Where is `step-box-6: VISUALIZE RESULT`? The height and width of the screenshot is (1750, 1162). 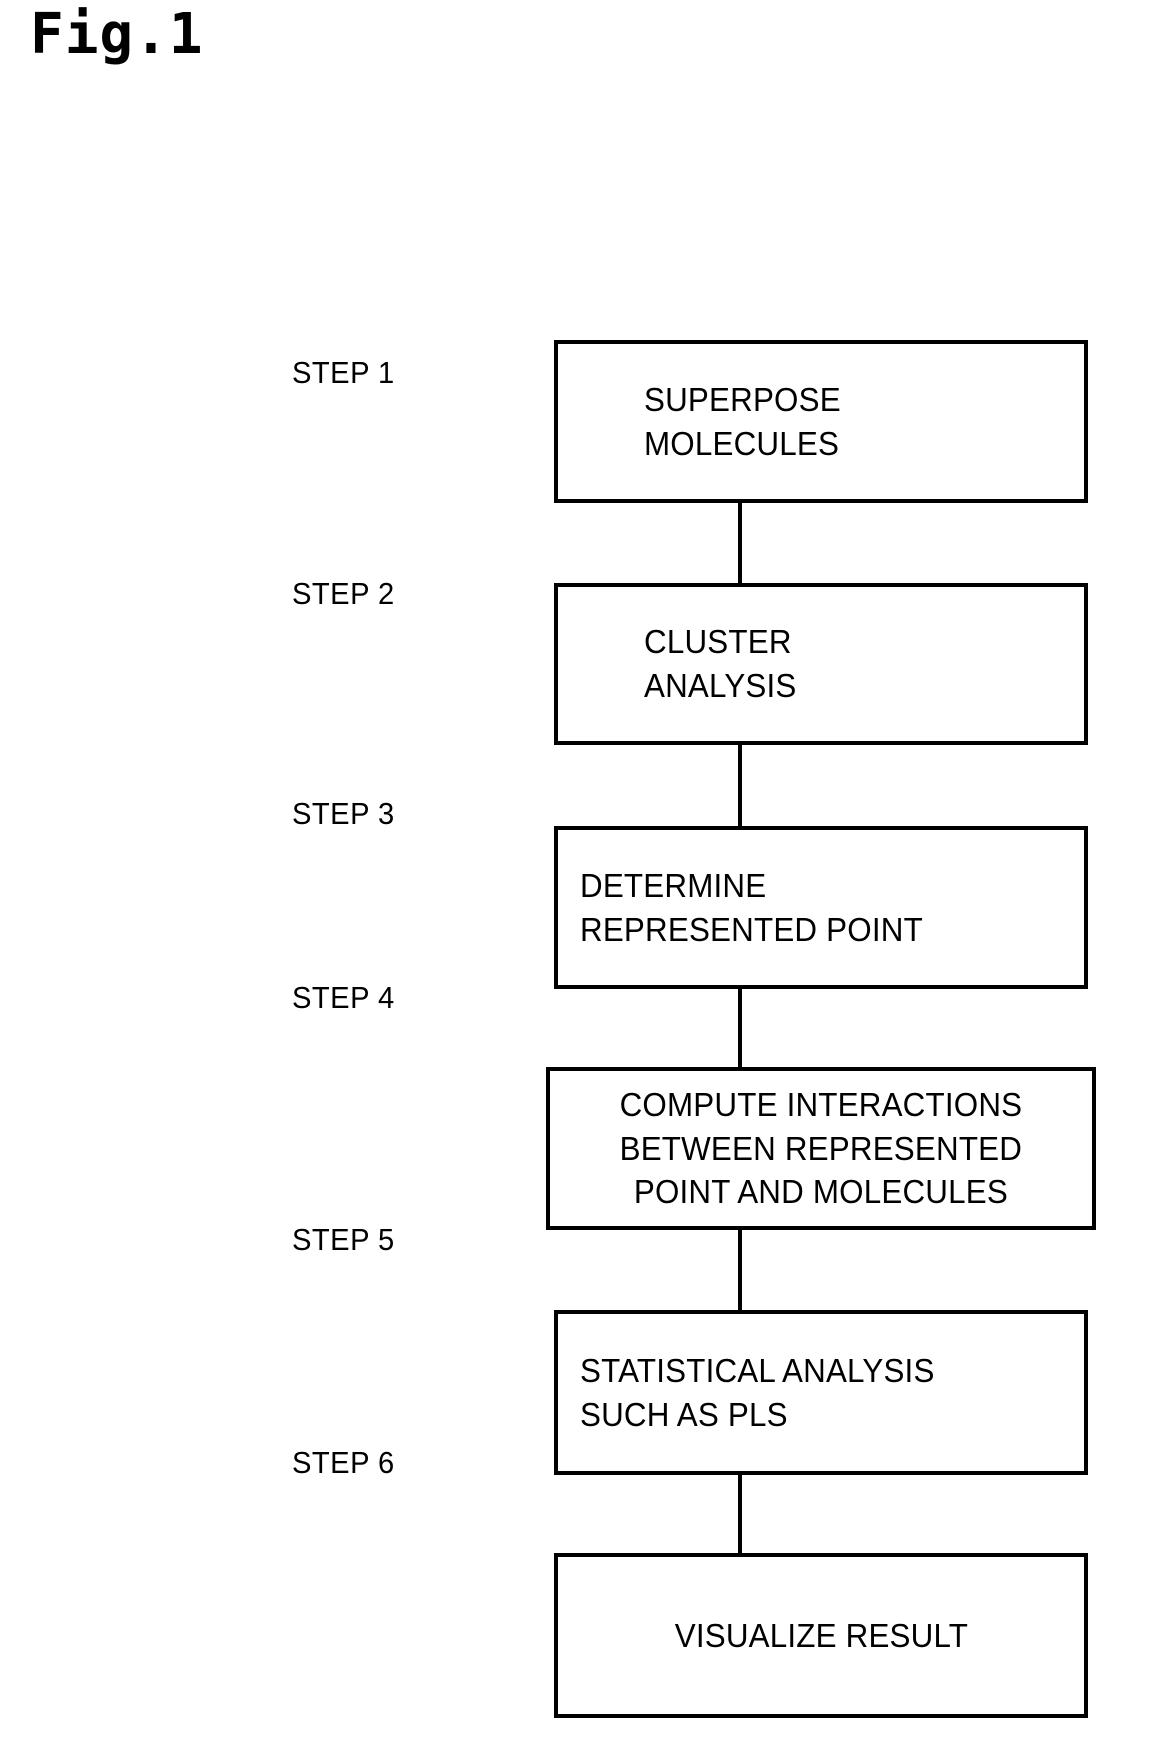 step-box-6: VISUALIZE RESULT is located at coordinates (821, 1635).